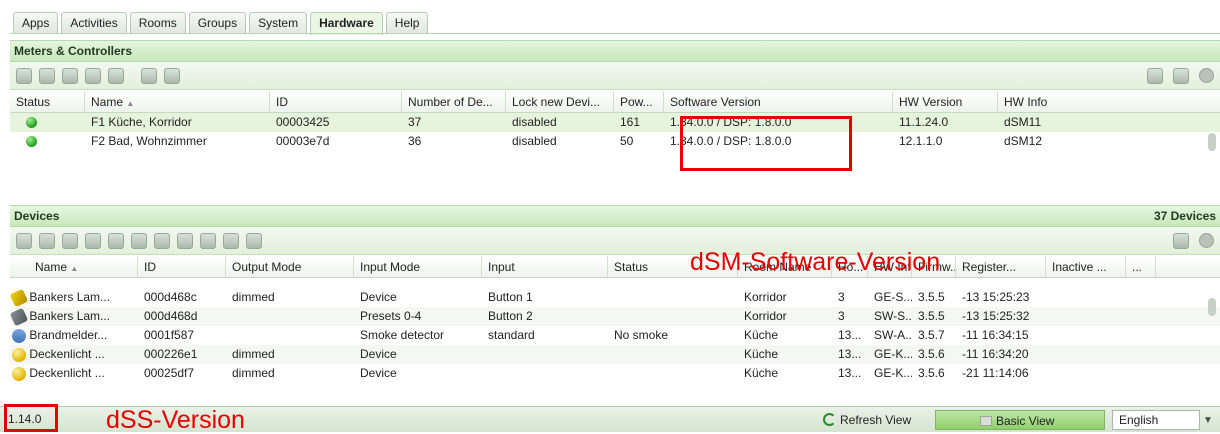 The height and width of the screenshot is (434, 1220). I want to click on device-id: 000d468c, so click(170, 297).